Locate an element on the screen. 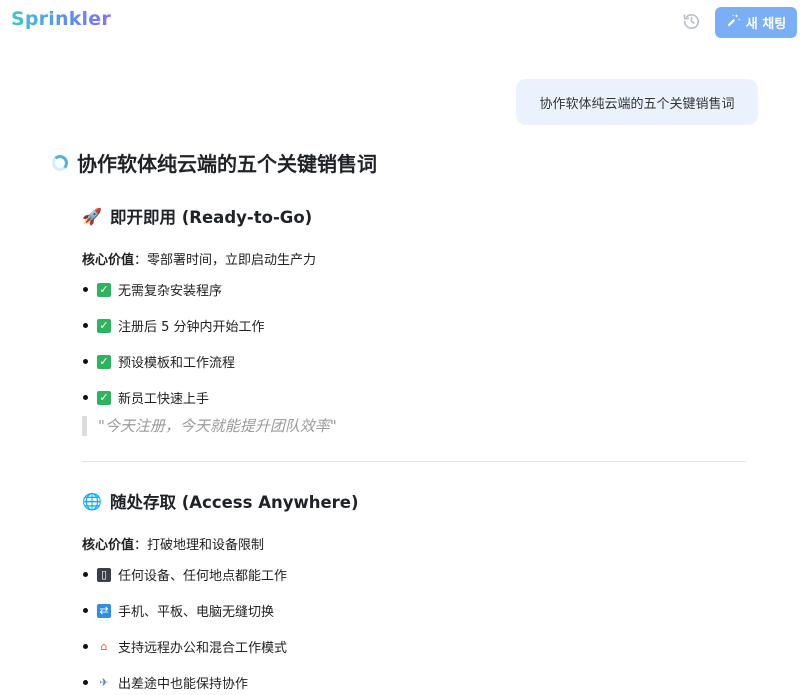 This screenshot has width=802, height=695. core-value-line: 核心价值：打破地理和设备限制 is located at coordinates (173, 543).